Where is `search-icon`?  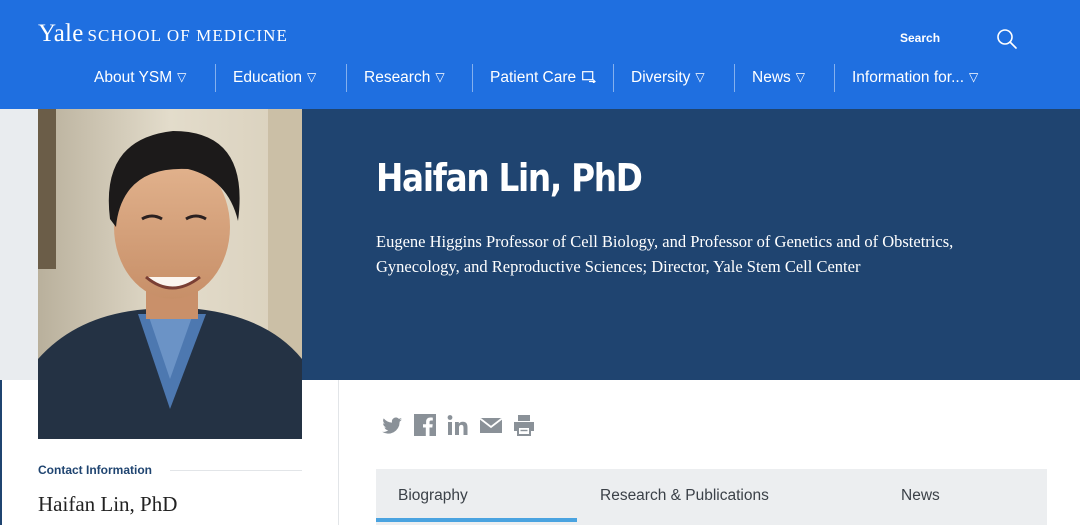
search-icon is located at coordinates (1007, 39).